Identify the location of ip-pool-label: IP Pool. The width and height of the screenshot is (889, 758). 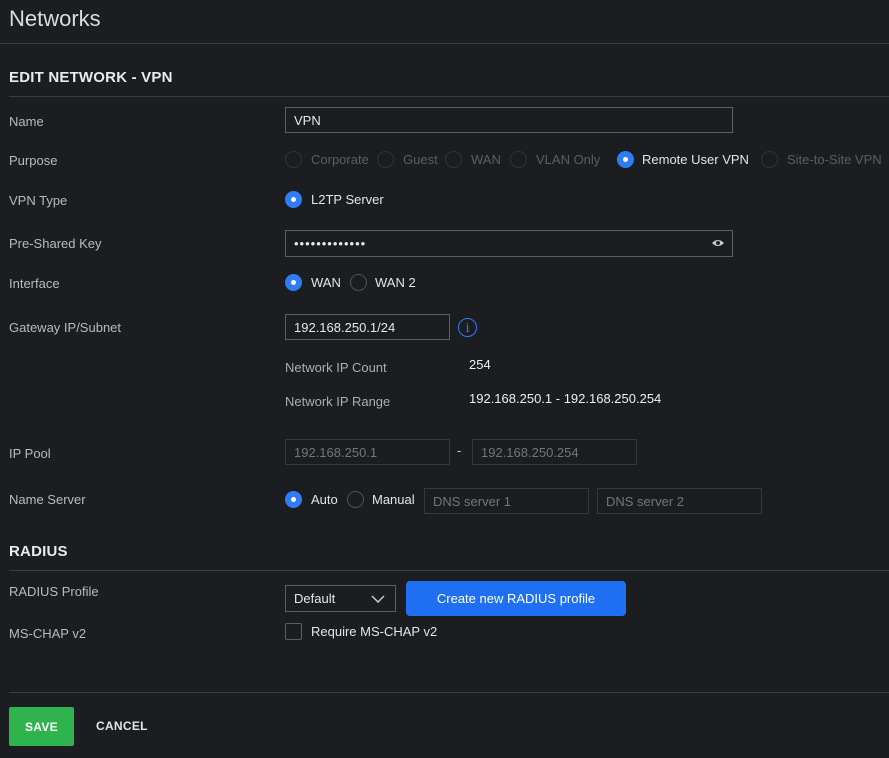
(30, 453).